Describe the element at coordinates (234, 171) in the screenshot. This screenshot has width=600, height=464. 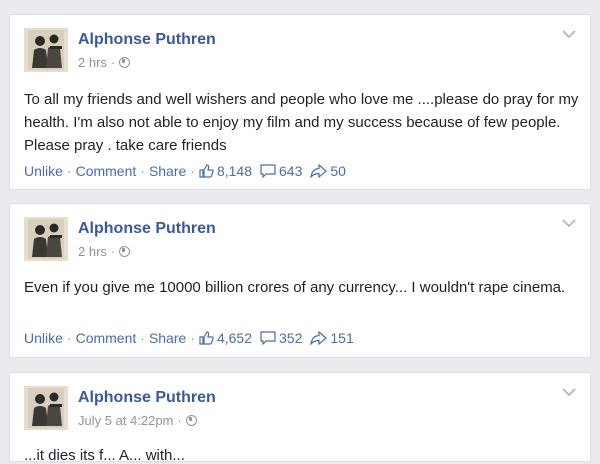
I see `like-count-value: 8,148` at that location.